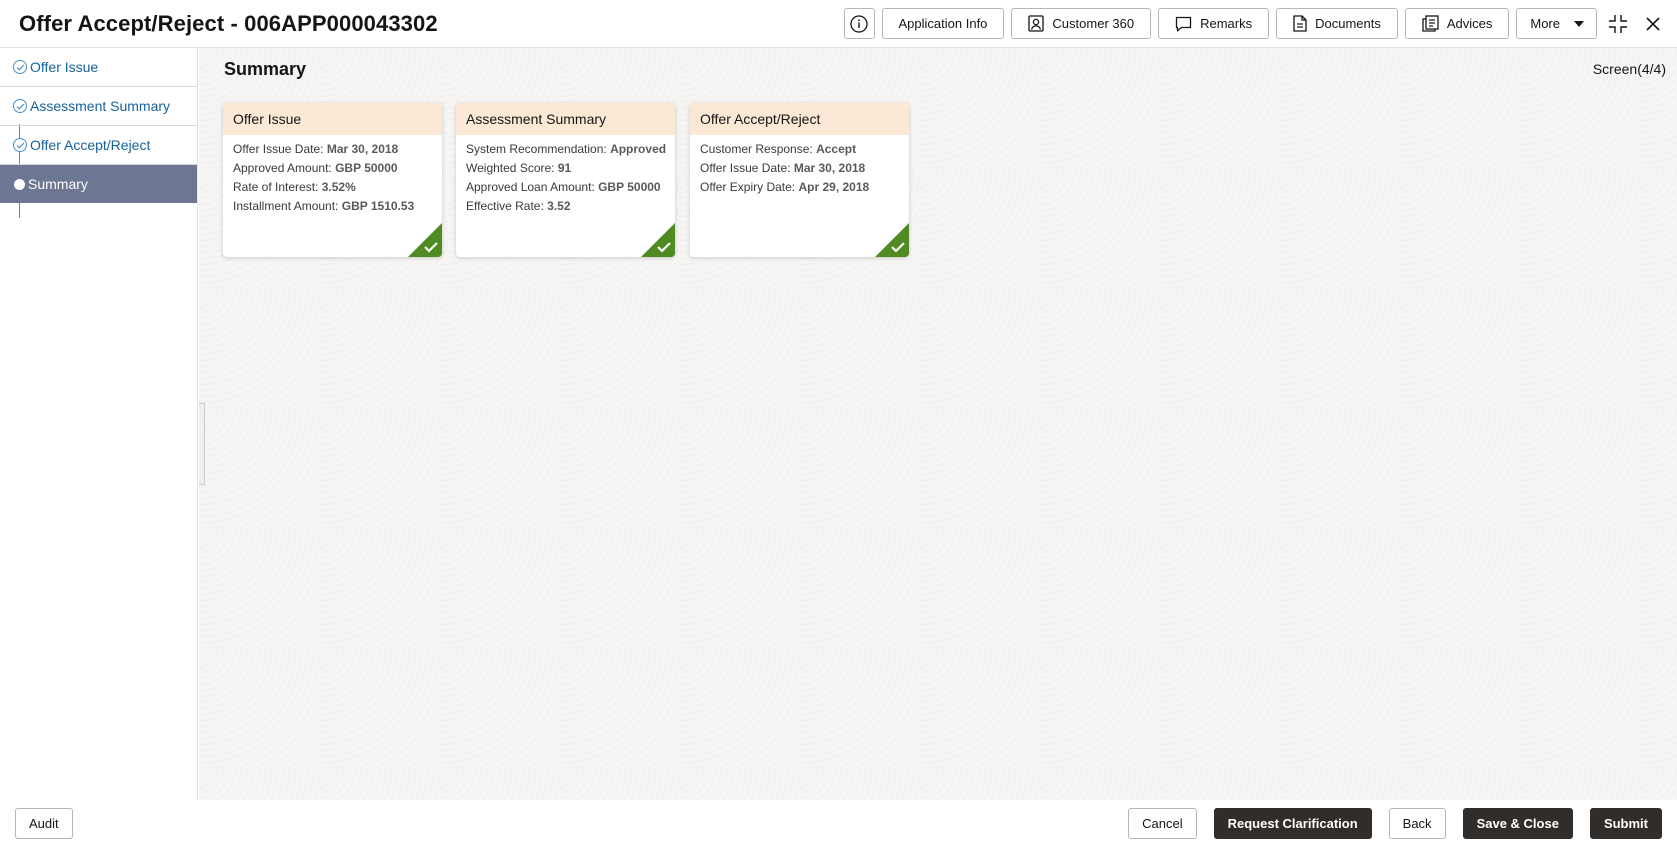  I want to click on documents-button: Documents, so click(1337, 23).